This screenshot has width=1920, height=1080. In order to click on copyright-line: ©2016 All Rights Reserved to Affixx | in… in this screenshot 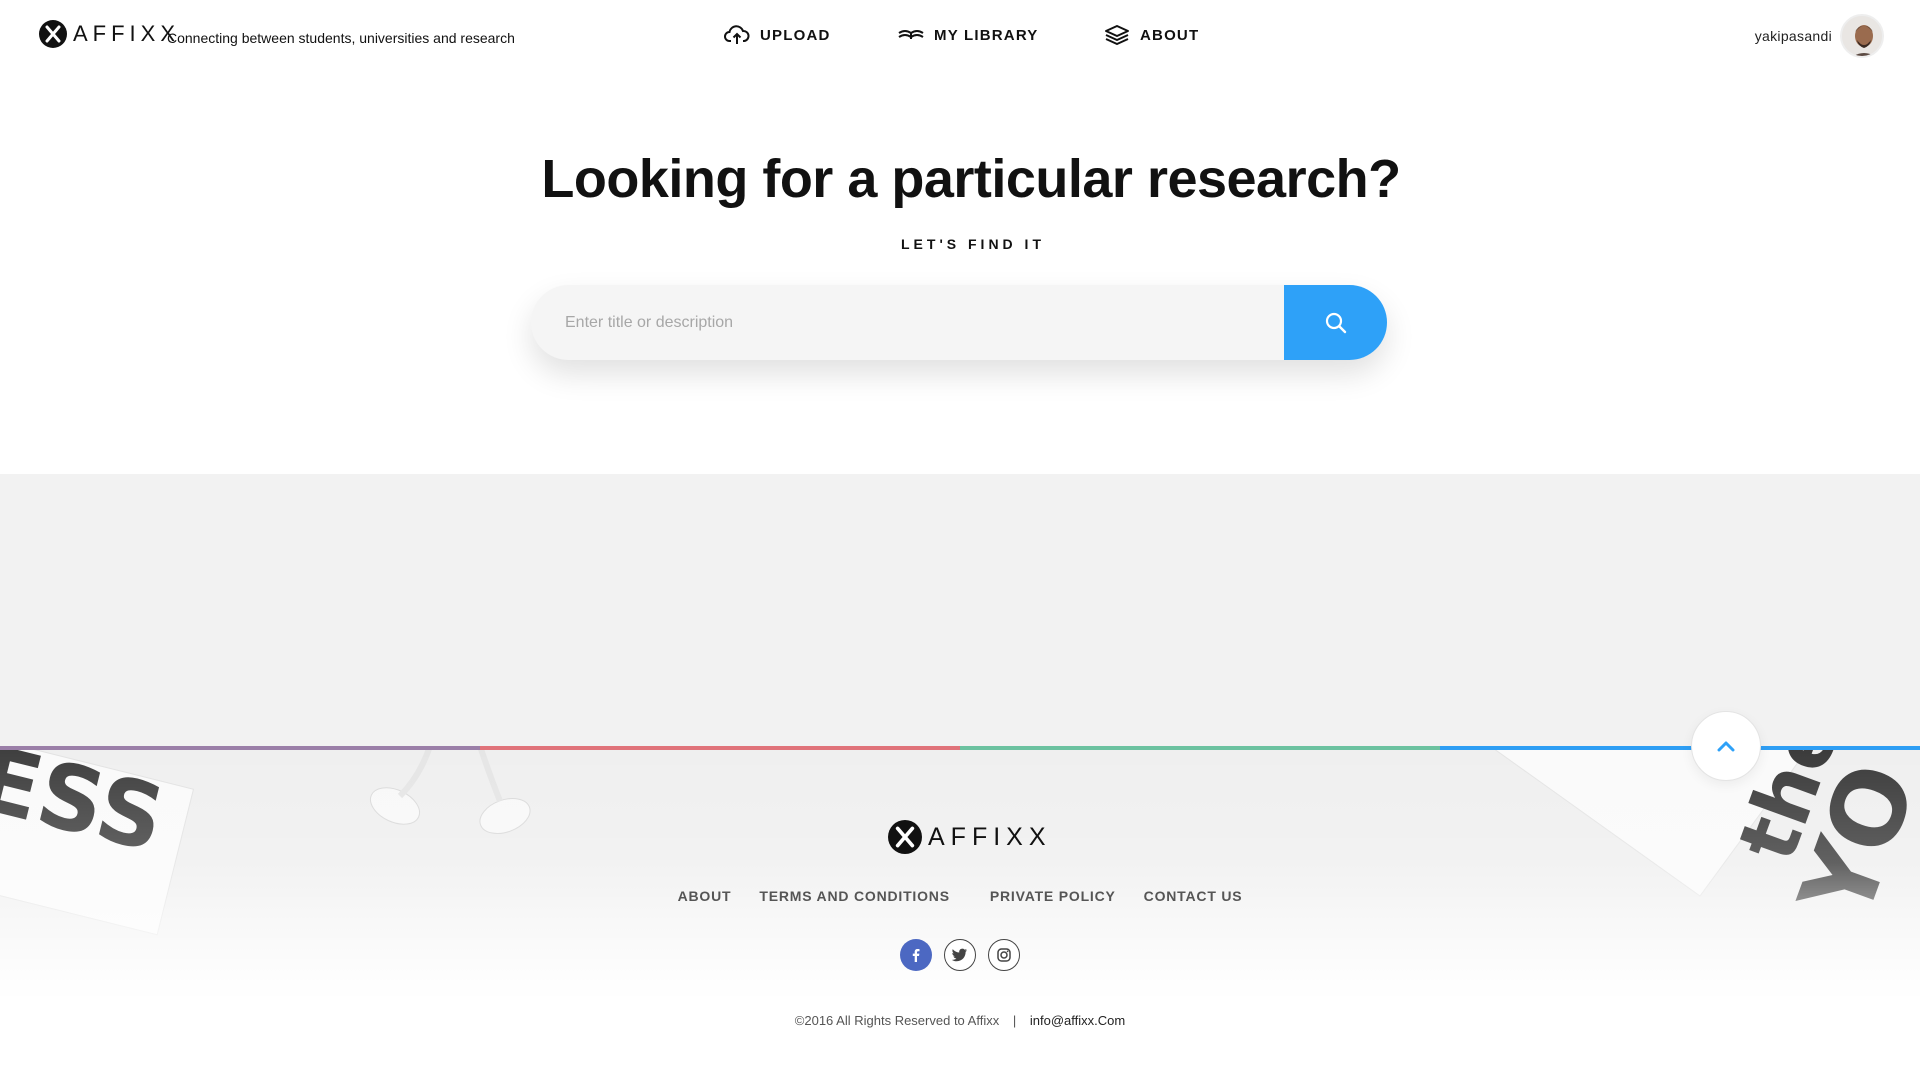, I will do `click(960, 1020)`.